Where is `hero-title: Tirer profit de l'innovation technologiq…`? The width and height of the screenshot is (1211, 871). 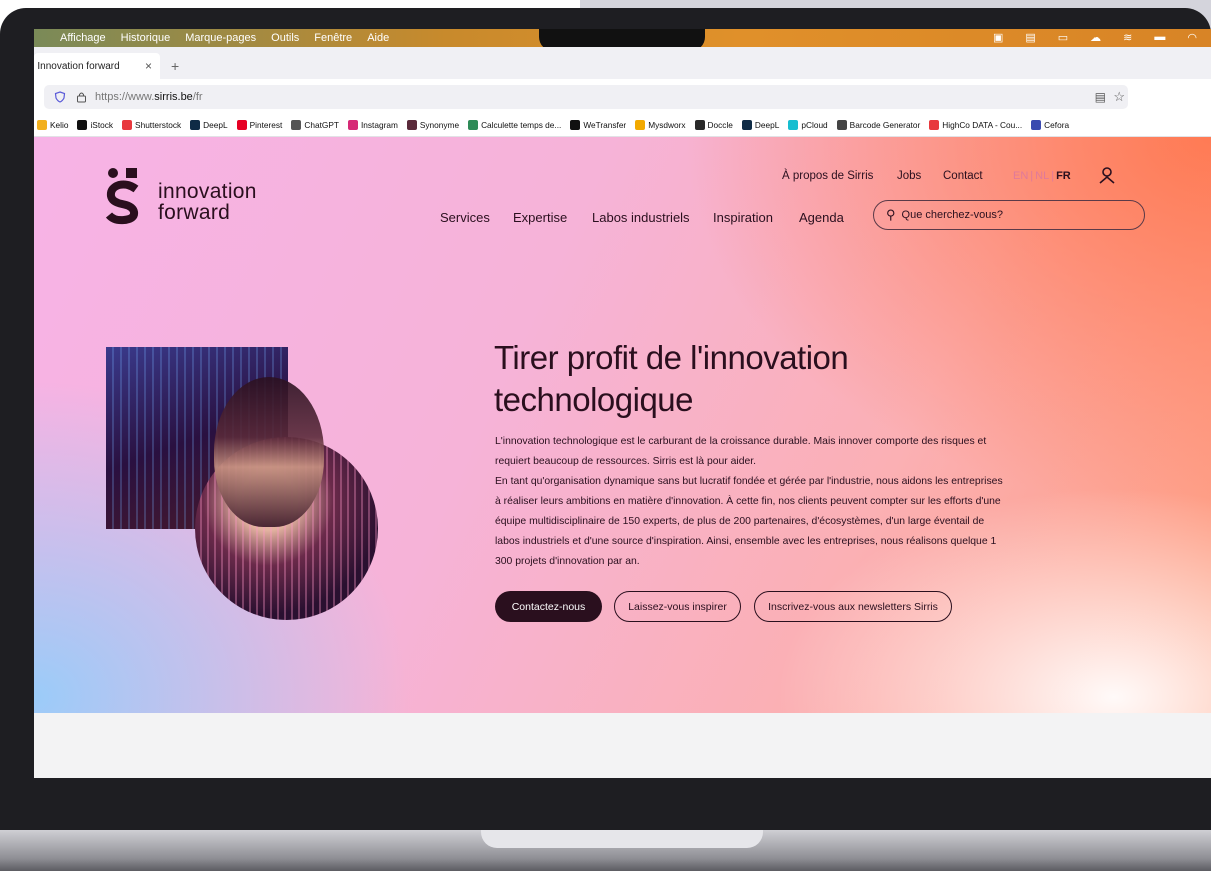
hero-title: Tirer profit de l'innovation technologiq… is located at coordinates (671, 378).